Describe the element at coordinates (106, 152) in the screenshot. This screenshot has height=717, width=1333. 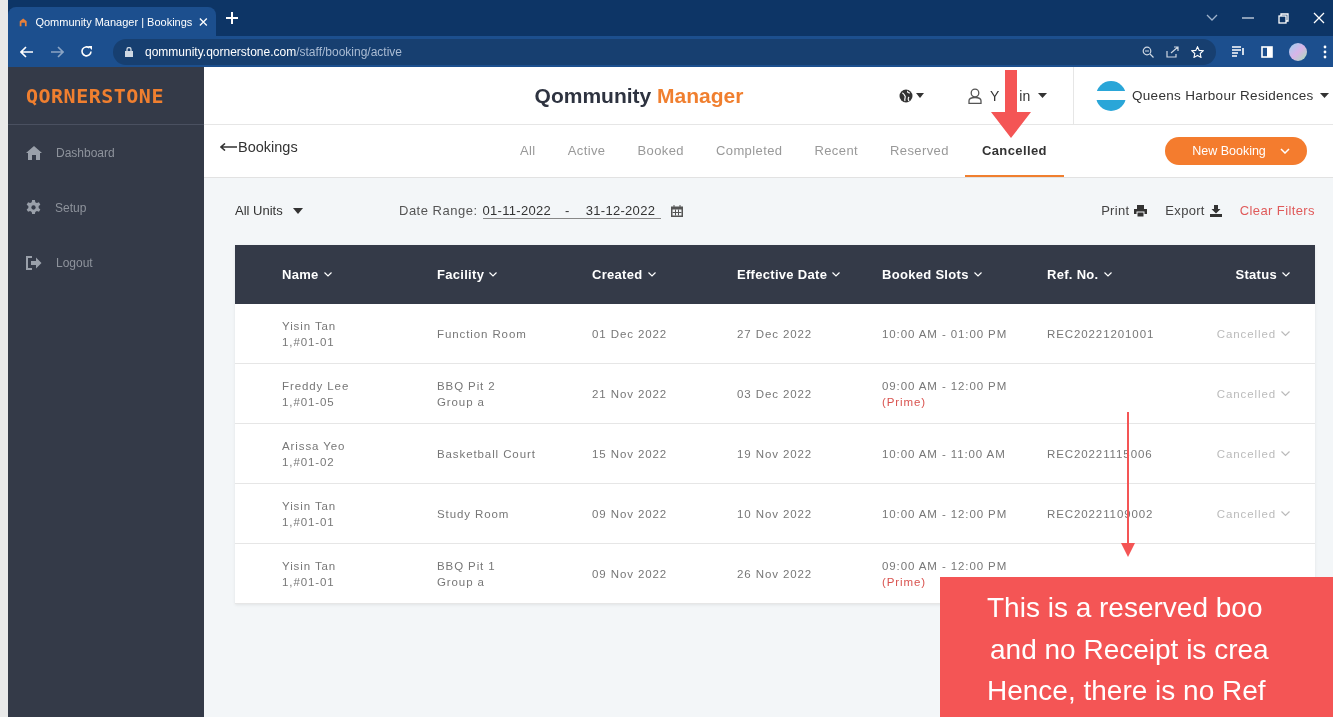
I see `sidebar-item: Dashboard` at that location.